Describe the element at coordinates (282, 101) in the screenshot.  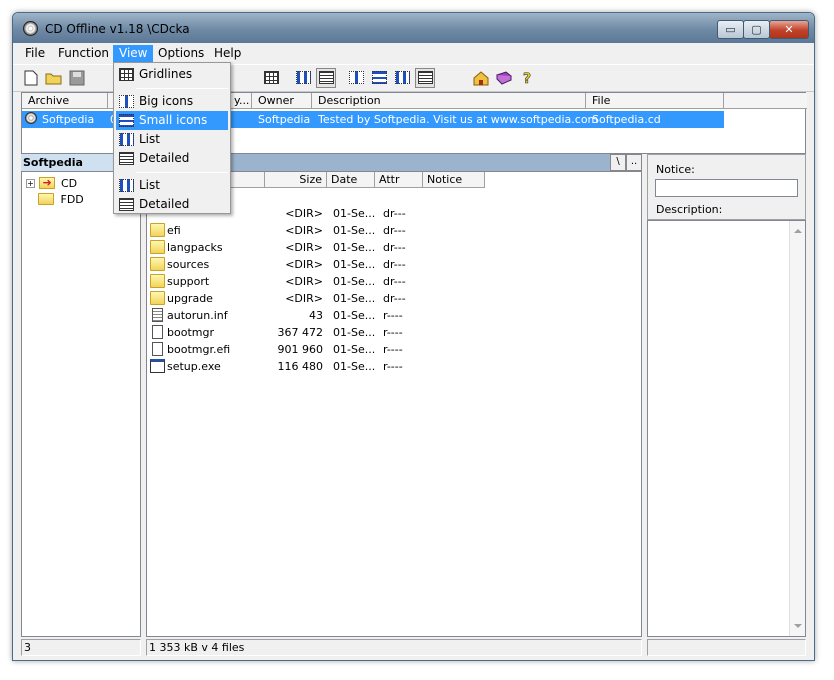
I see `column-header-owner: Owner` at that location.